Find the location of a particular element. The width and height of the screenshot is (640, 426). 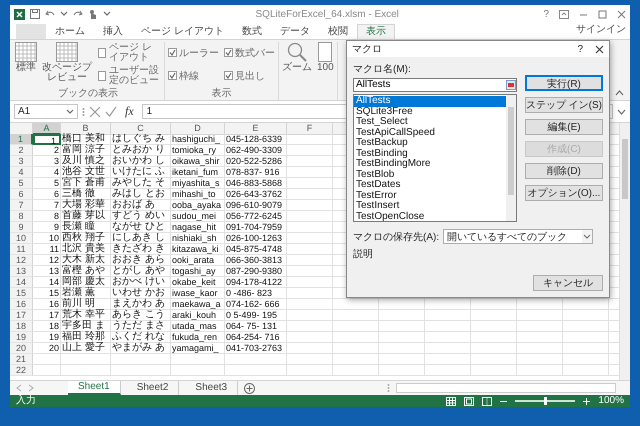

row-header: 18 is located at coordinates (21, 326).